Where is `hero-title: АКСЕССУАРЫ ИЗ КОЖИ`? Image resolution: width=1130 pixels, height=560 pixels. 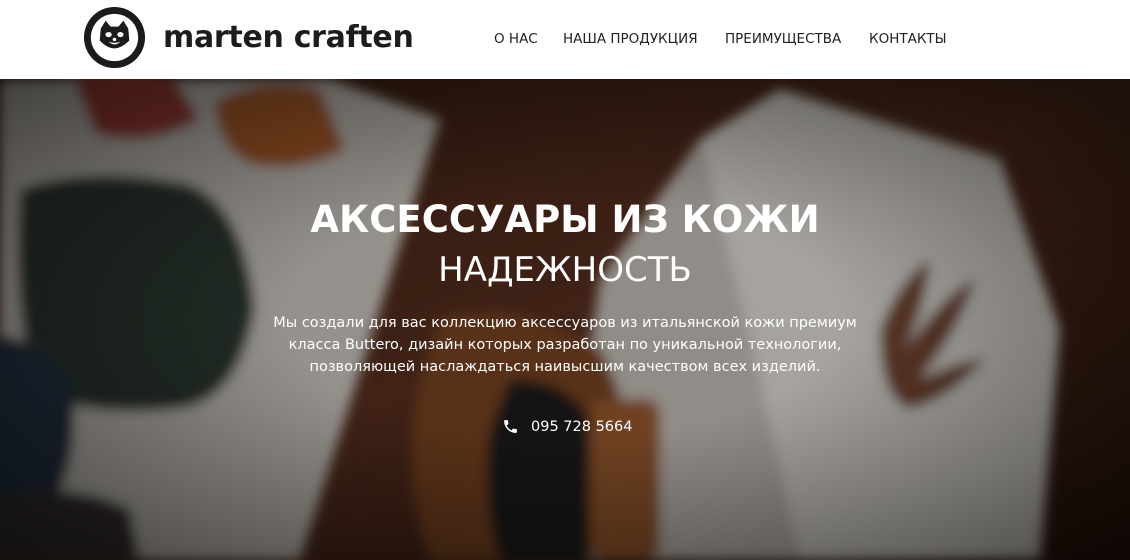 hero-title: АКСЕССУАРЫ ИЗ КОЖИ is located at coordinates (565, 219).